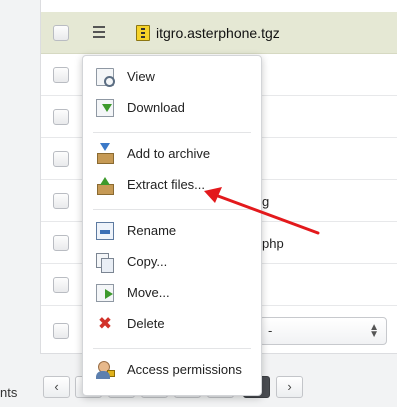  I want to click on row-menu-icon, so click(99, 32).